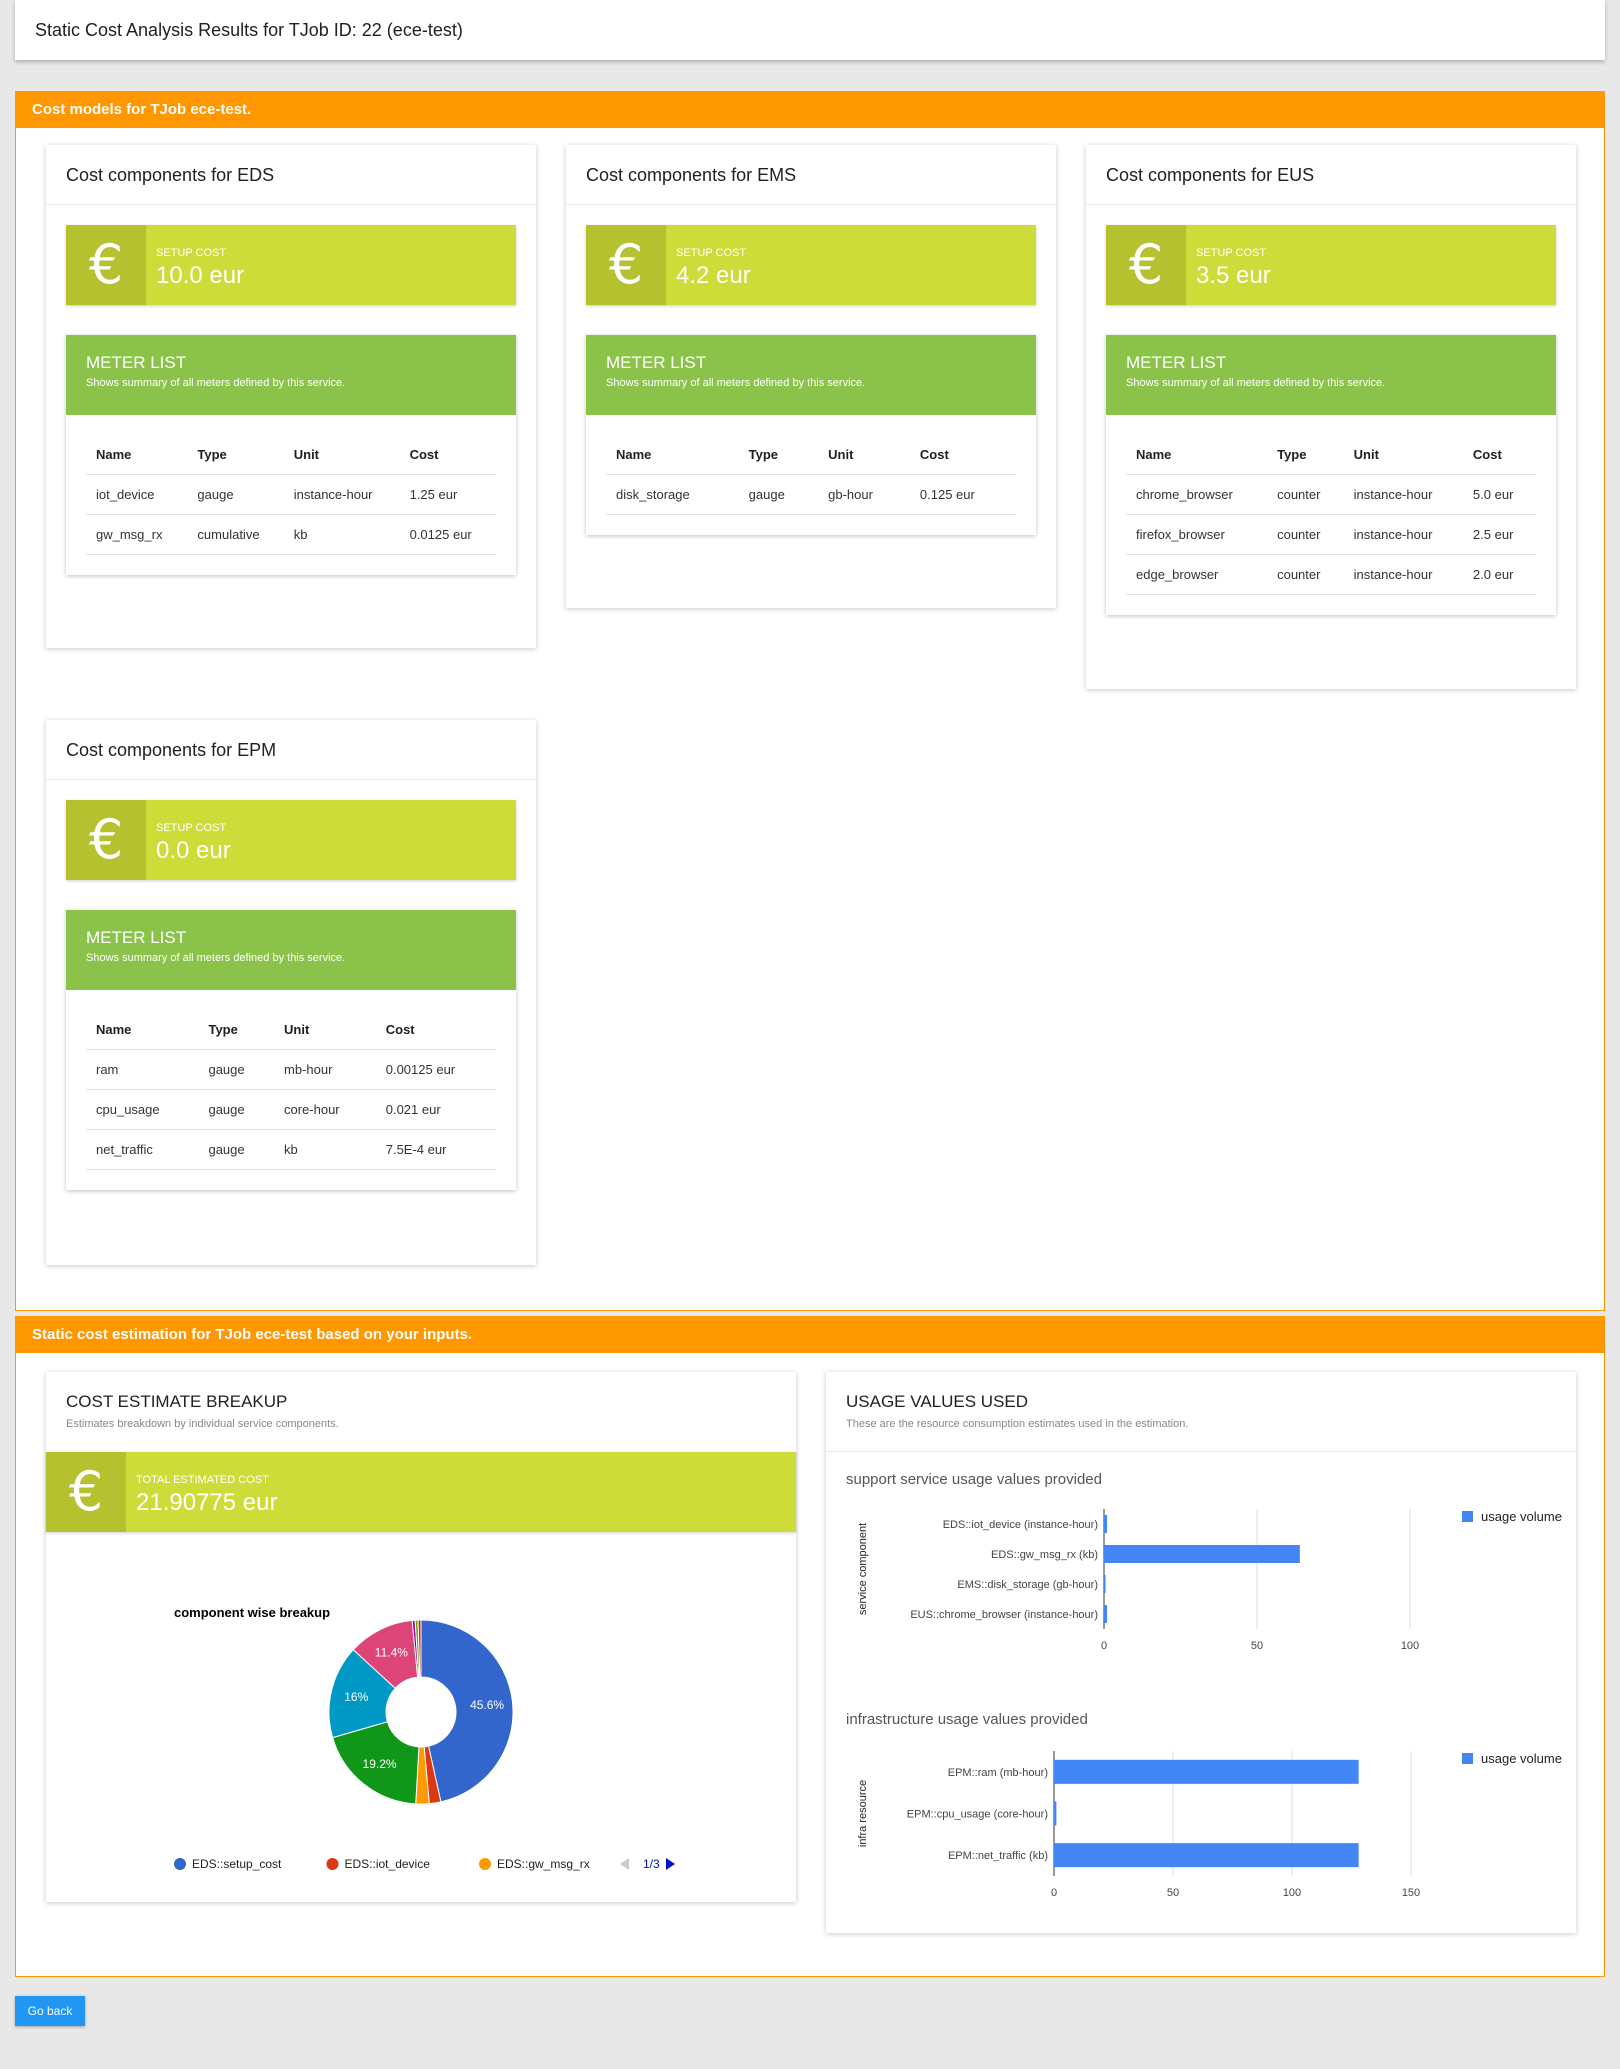  Describe the element at coordinates (998, 1856) in the screenshot. I see `y-category-label: EPM::net_traffic (kb)` at that location.